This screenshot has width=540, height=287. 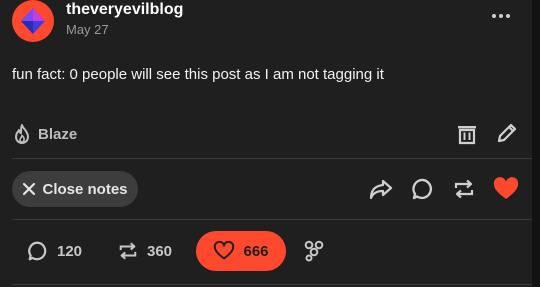 What do you see at coordinates (536, 143) in the screenshot?
I see `page-scrollbar` at bounding box center [536, 143].